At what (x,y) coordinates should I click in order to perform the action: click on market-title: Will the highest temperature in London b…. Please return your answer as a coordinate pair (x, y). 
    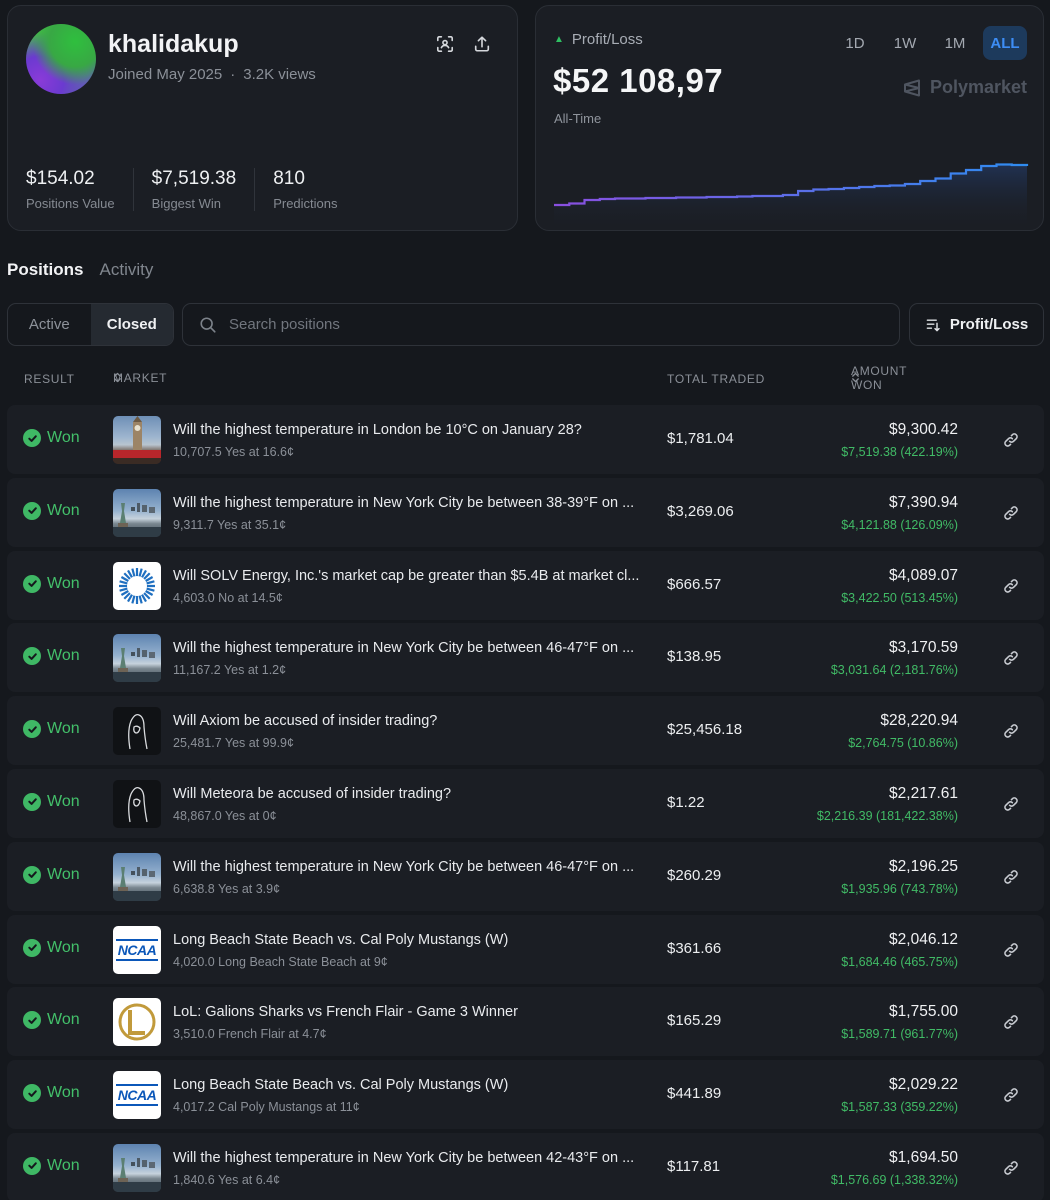
    Looking at the image, I should click on (417, 430).